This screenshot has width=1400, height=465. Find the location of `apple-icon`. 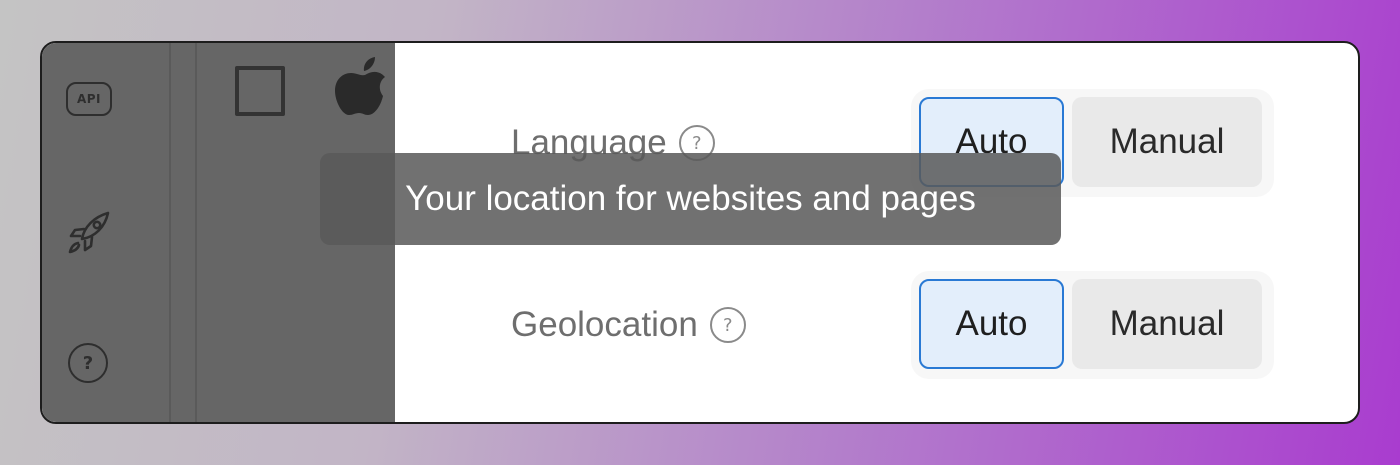

apple-icon is located at coordinates (360, 86).